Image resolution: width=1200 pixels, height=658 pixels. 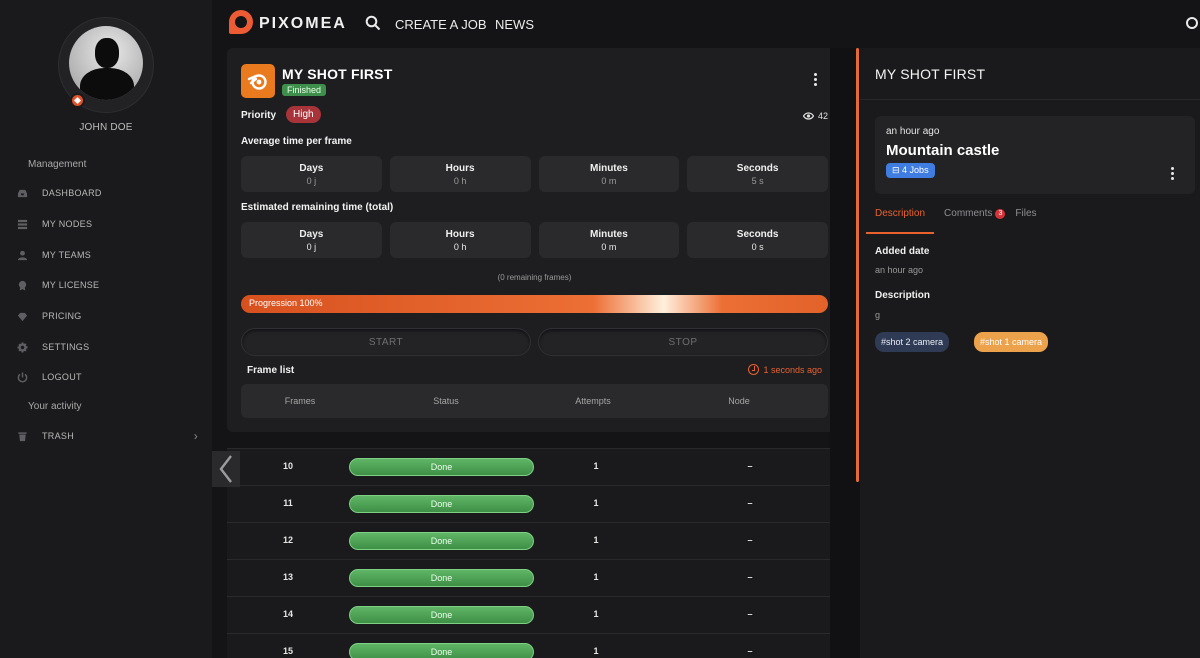 I want to click on sidebar-item-label: DASHBOARD, so click(x=72, y=193).